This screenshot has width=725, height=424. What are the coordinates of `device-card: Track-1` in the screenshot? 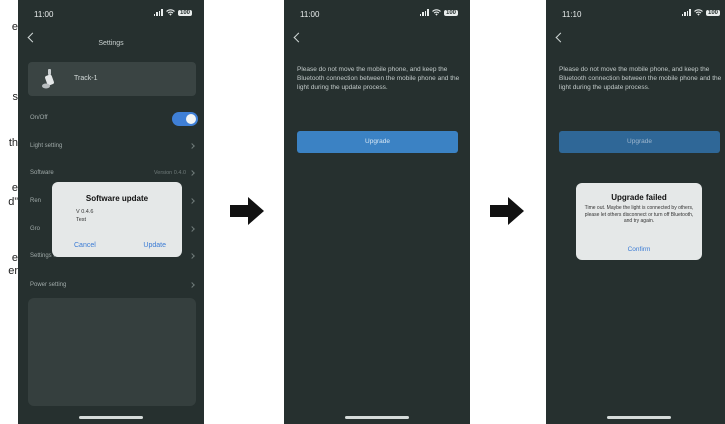 It's located at (112, 79).